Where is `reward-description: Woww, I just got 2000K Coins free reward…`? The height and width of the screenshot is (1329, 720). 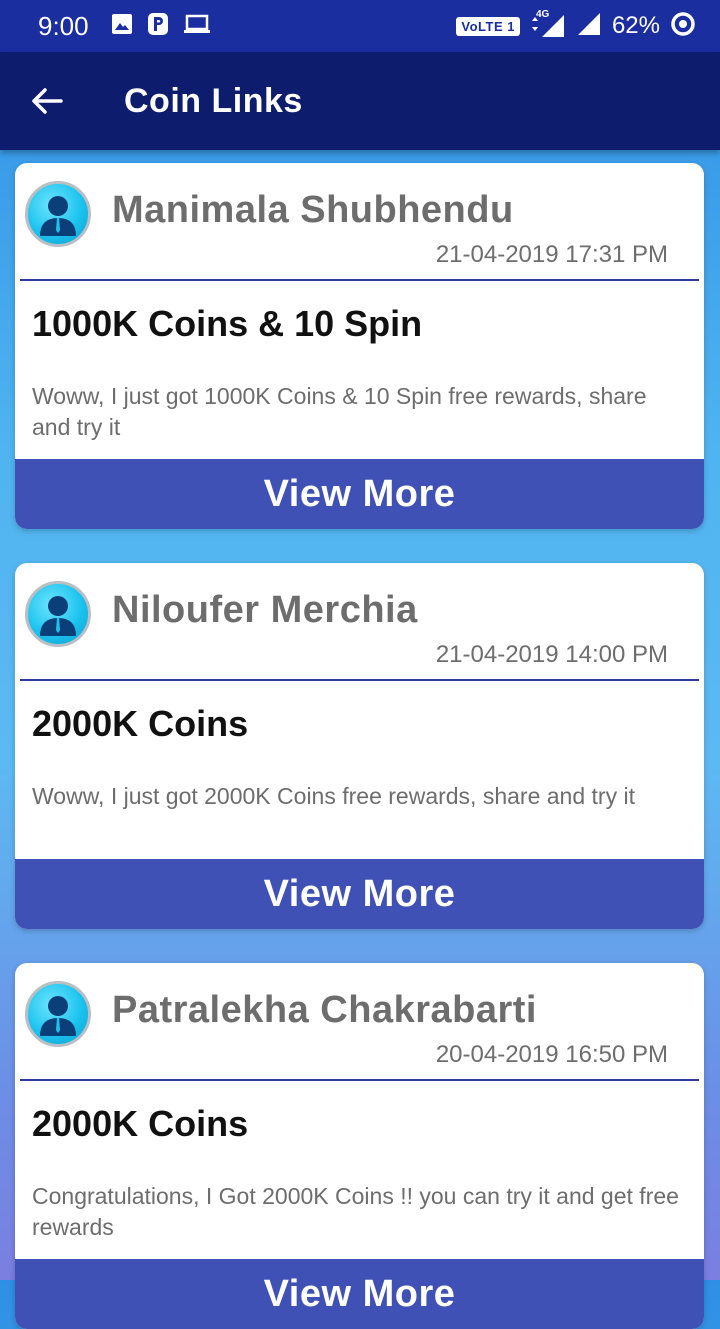 reward-description: Woww, I just got 2000K Coins free reward… is located at coordinates (333, 796).